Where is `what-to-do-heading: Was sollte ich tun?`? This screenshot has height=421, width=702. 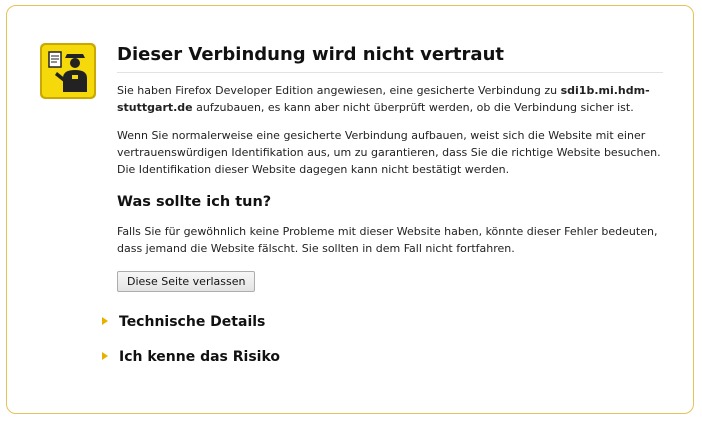
what-to-do-heading: Was sollte ich tun? is located at coordinates (194, 202).